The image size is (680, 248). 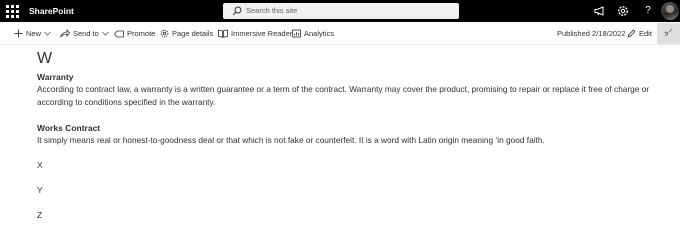 What do you see at coordinates (272, 10) in the screenshot?
I see `search-placeholder: Search this site` at bounding box center [272, 10].